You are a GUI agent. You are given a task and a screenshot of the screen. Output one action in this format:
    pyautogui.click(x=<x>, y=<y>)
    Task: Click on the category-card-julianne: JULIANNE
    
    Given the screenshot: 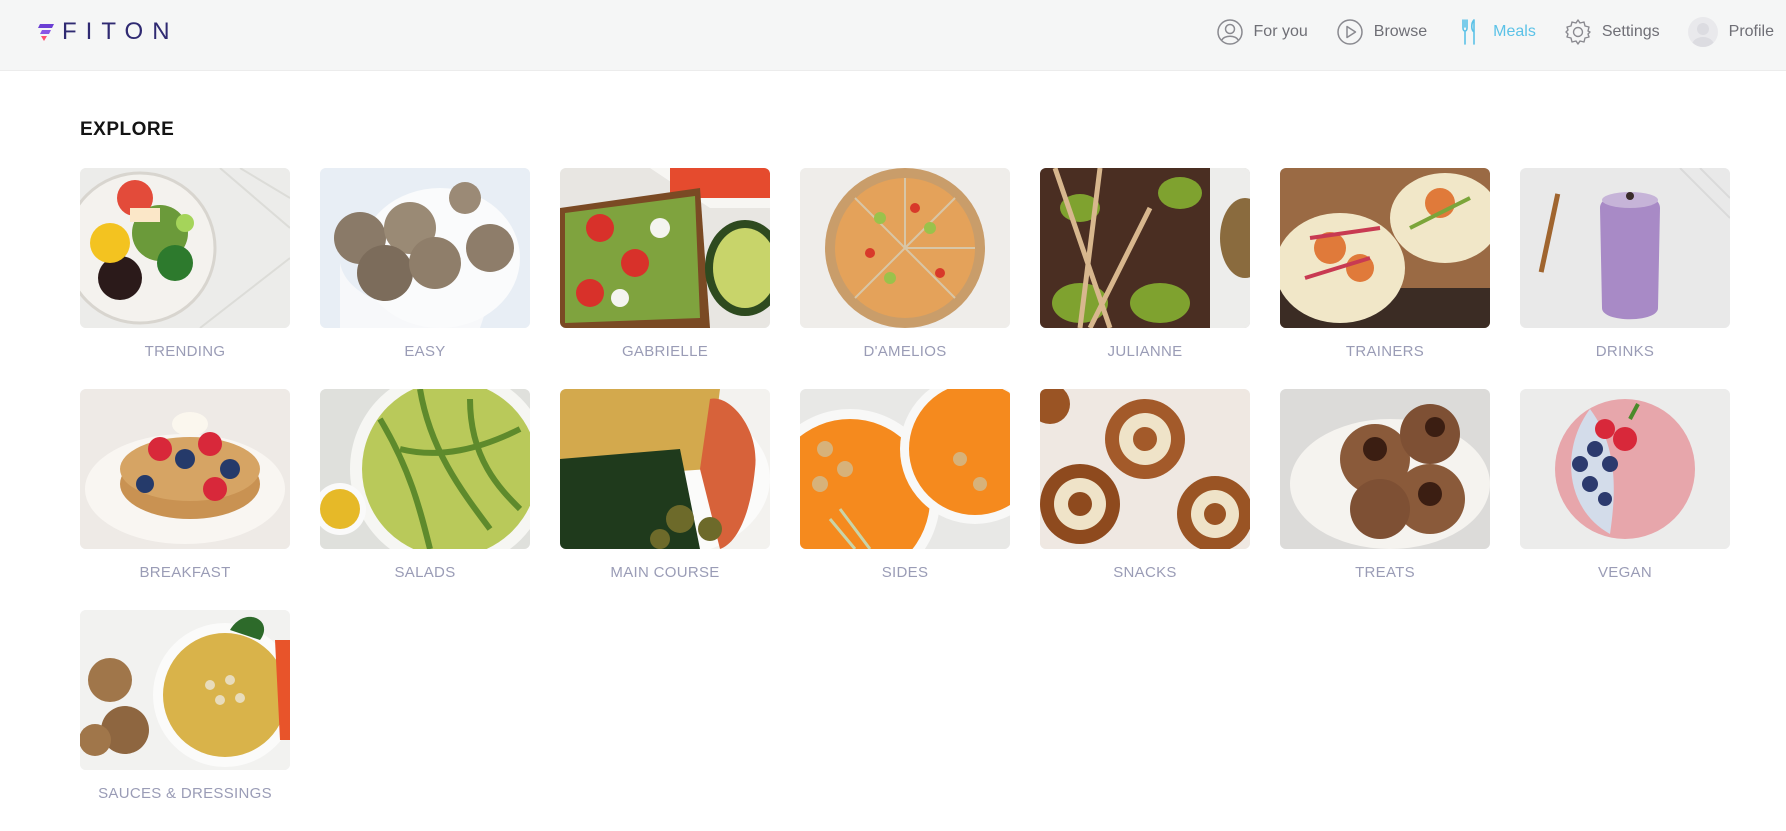 What is the action you would take?
    pyautogui.click(x=1145, y=278)
    